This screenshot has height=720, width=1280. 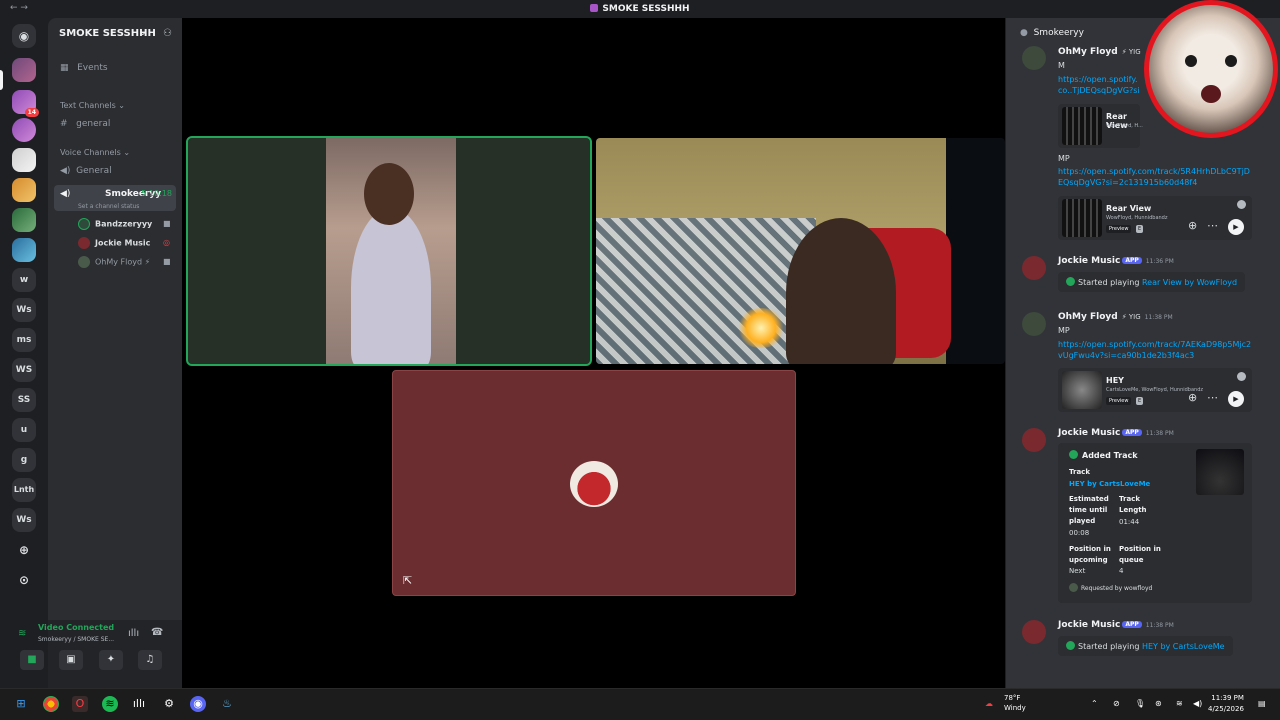 What do you see at coordinates (108, 206) in the screenshot?
I see `channel-status: Set a channel status` at bounding box center [108, 206].